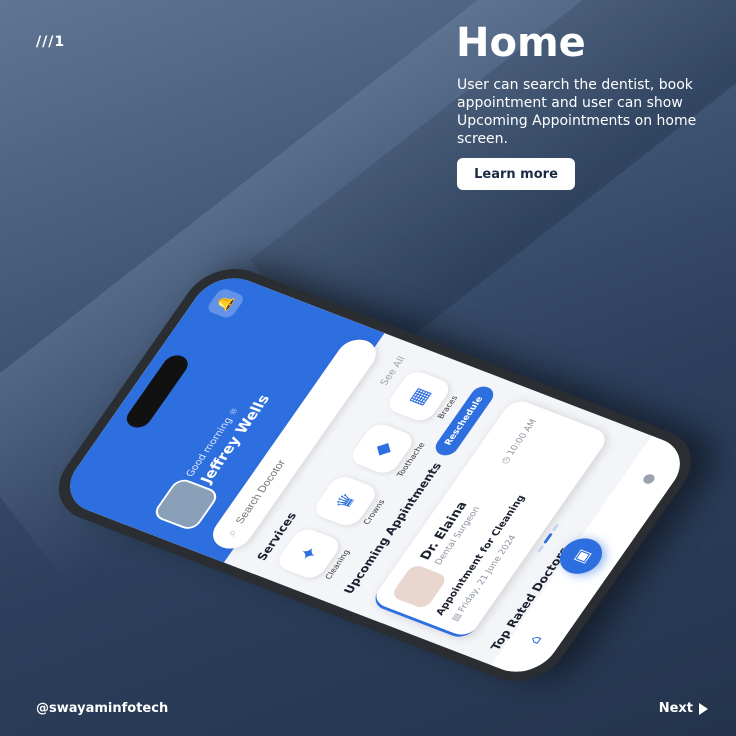  What do you see at coordinates (522, 437) in the screenshot?
I see `time-value: 10:00 AM` at bounding box center [522, 437].